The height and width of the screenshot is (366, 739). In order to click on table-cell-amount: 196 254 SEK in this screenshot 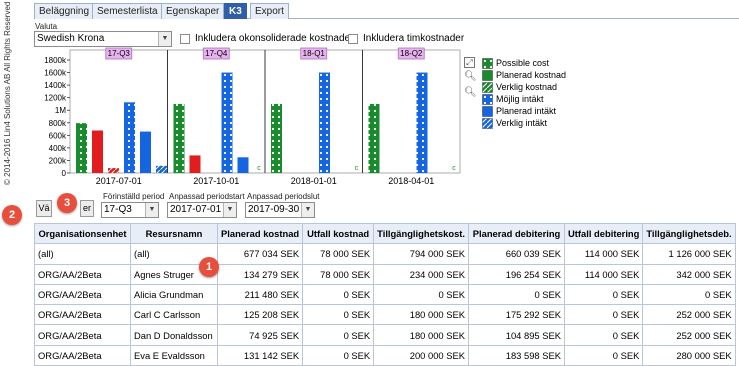, I will do `click(517, 274)`.